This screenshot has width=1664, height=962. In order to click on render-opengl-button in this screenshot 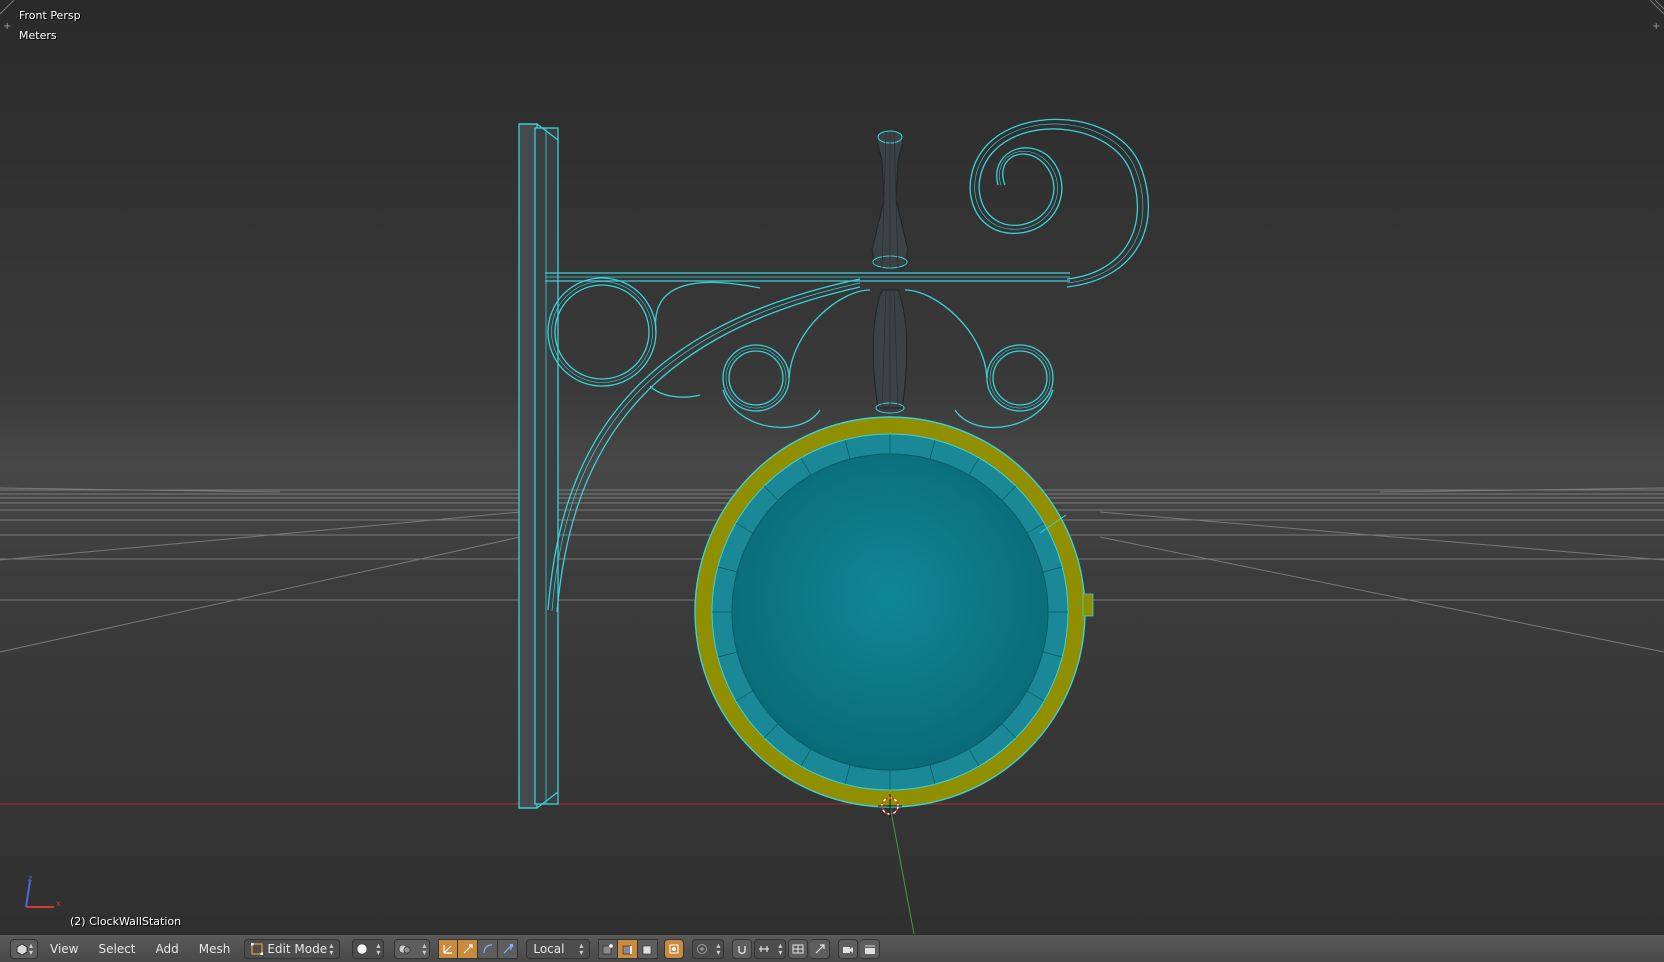, I will do `click(848, 948)`.